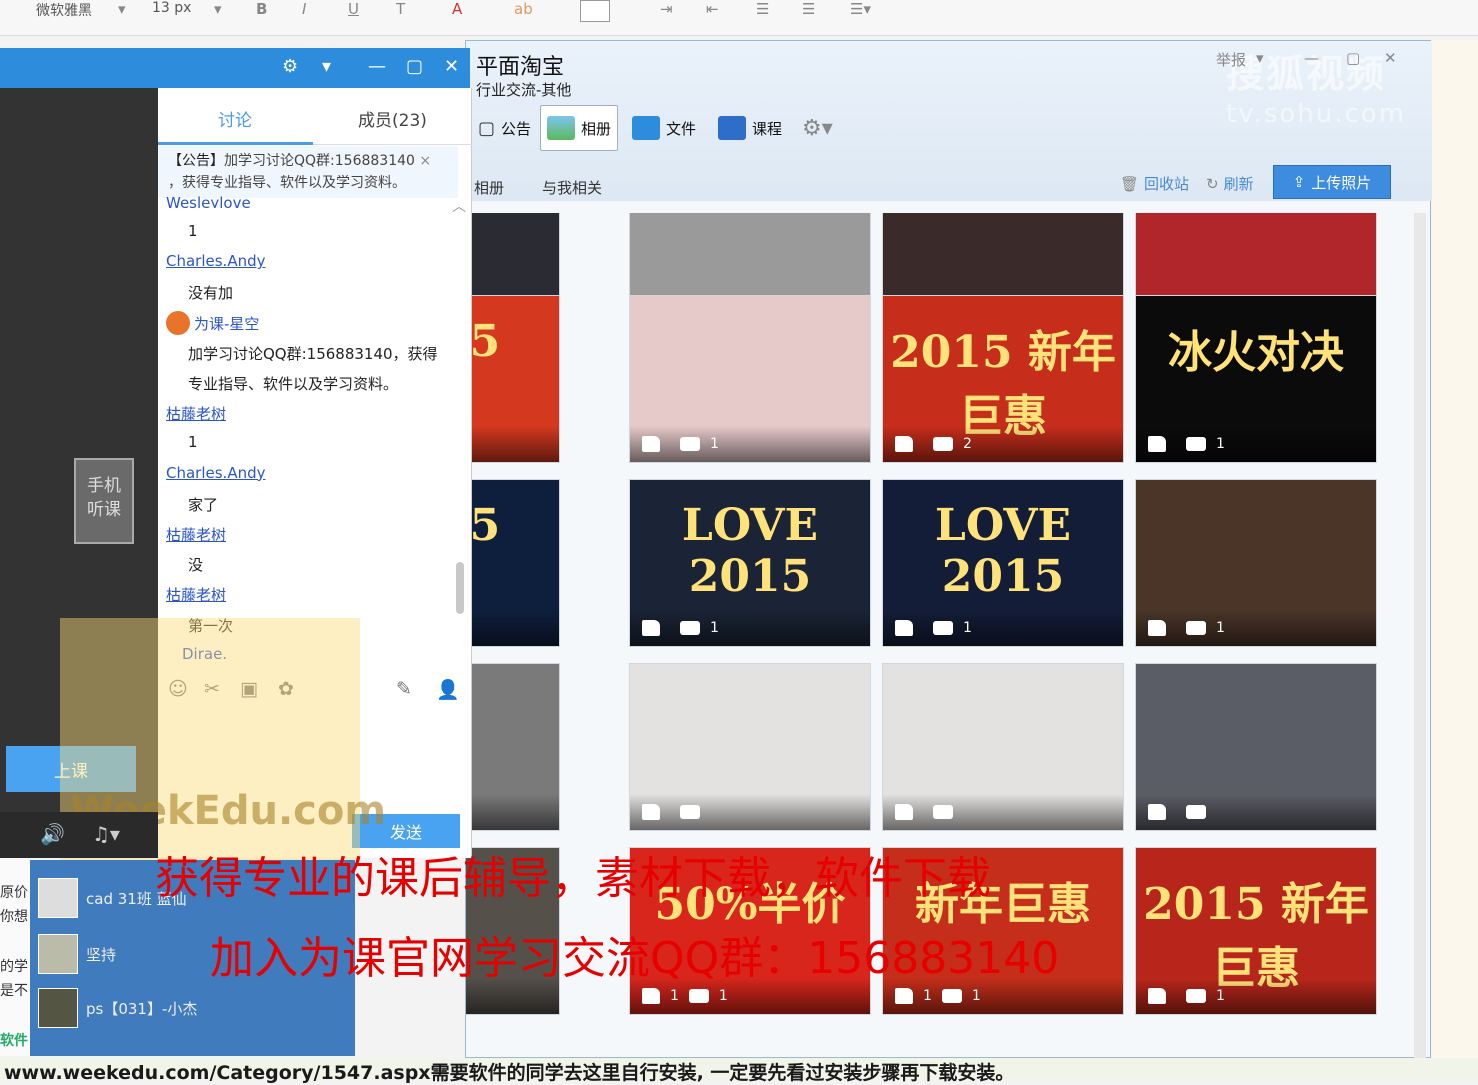 Image resolution: width=1478 pixels, height=1085 pixels. Describe the element at coordinates (1230, 183) in the screenshot. I see `refresh-link: ↻ 刷新` at that location.